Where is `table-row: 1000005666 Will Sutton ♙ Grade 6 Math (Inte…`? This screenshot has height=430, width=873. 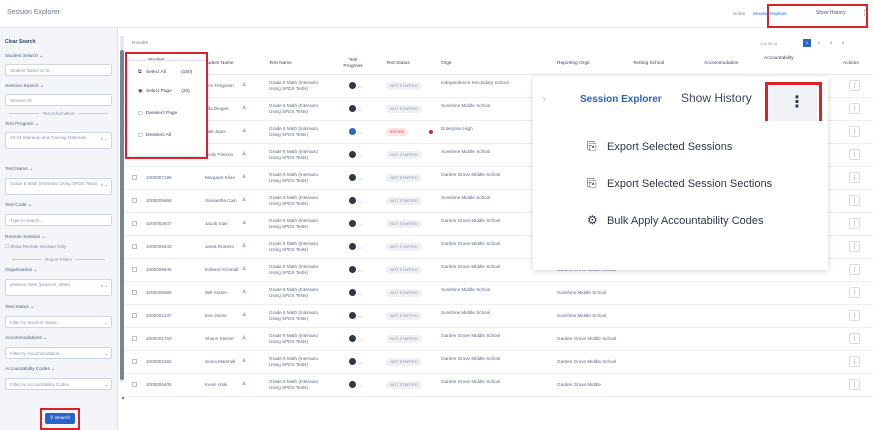
table-row: 1000005666 Will Sutton ♙ Grade 6 Math (Inte… is located at coordinates (498, 293).